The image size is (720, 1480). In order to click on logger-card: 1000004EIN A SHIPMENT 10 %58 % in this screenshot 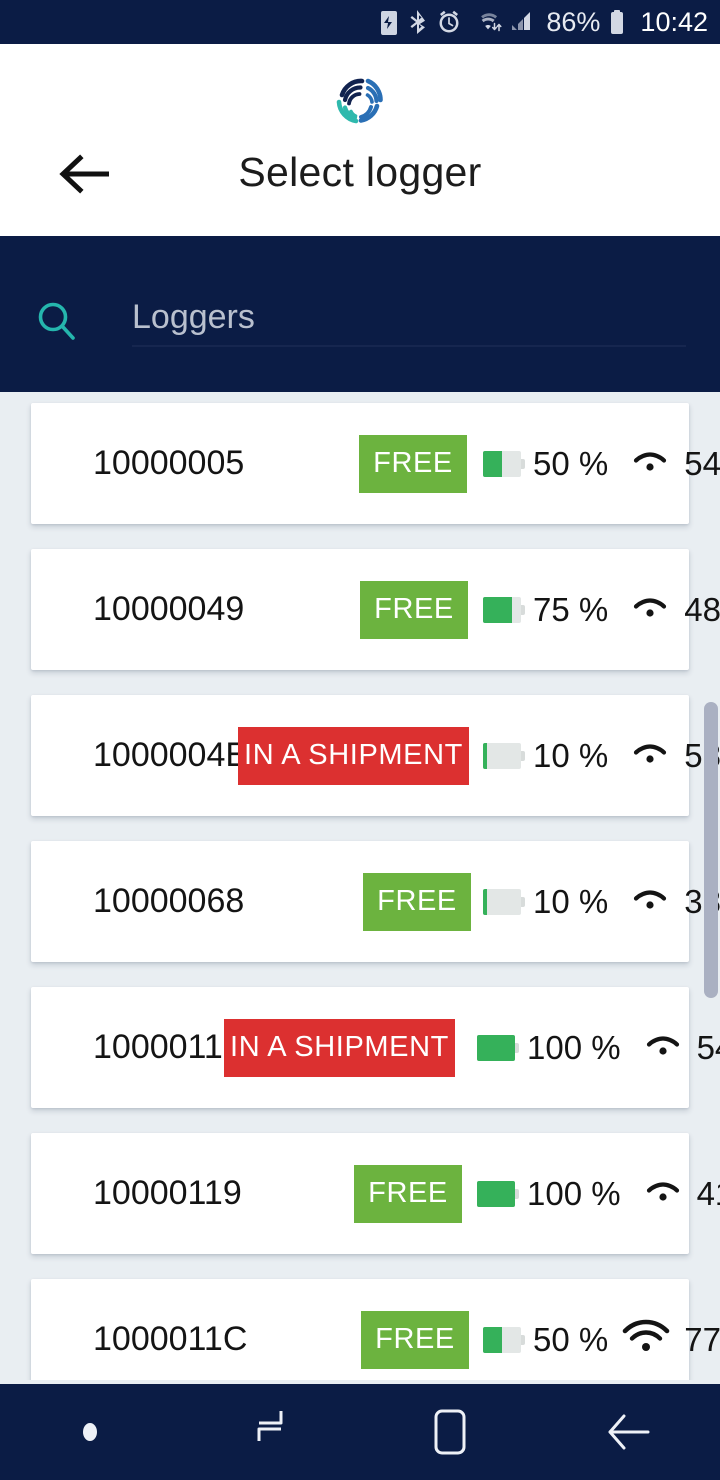, I will do `click(375, 755)`.